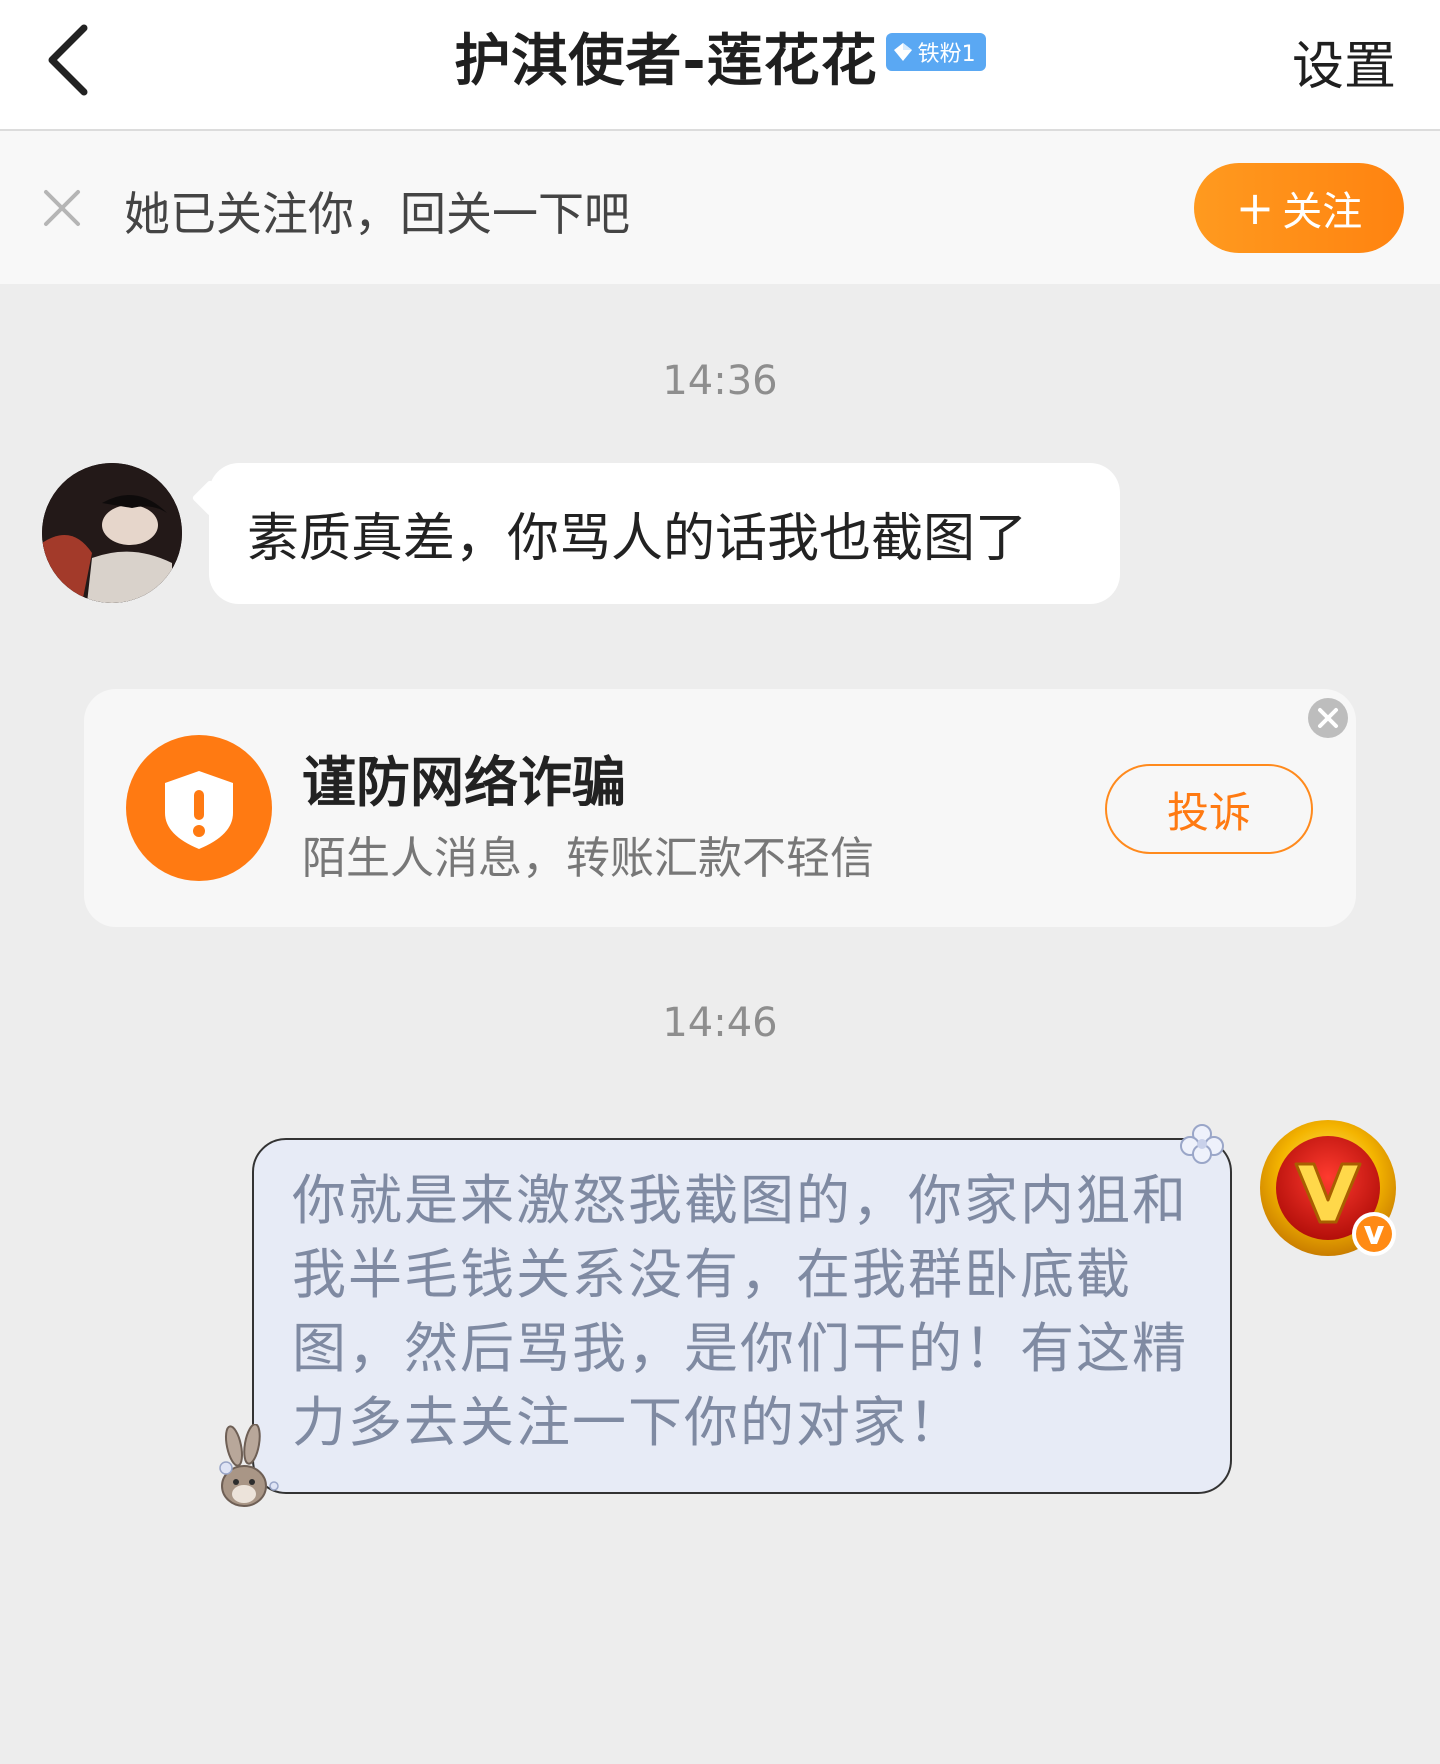 Image resolution: width=1440 pixels, height=1764 pixels. I want to click on message-timestamp: 14:36, so click(720, 381).